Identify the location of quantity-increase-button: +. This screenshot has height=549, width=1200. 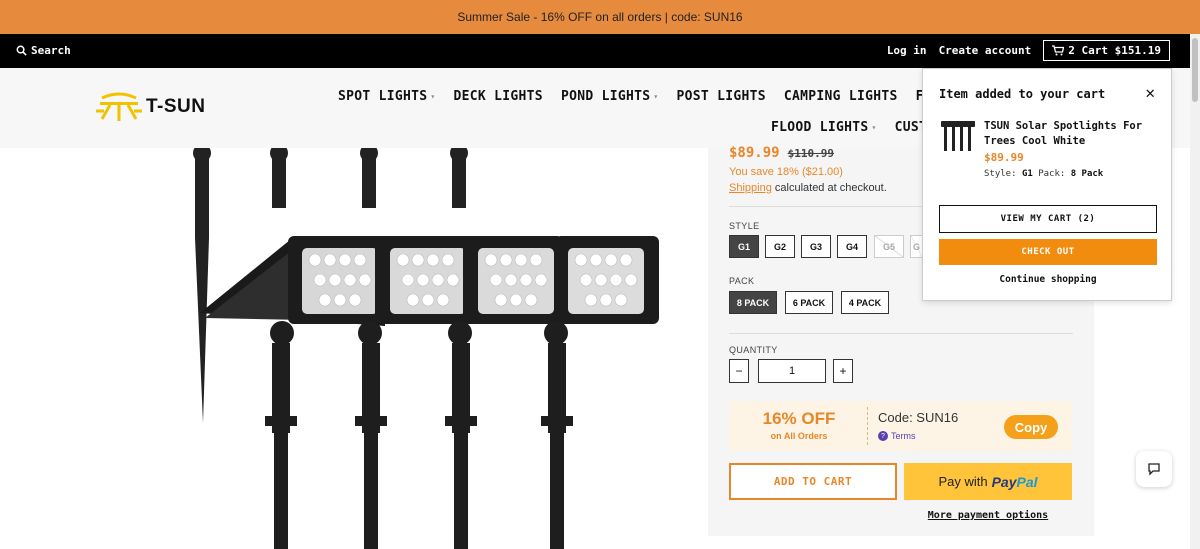
(843, 371).